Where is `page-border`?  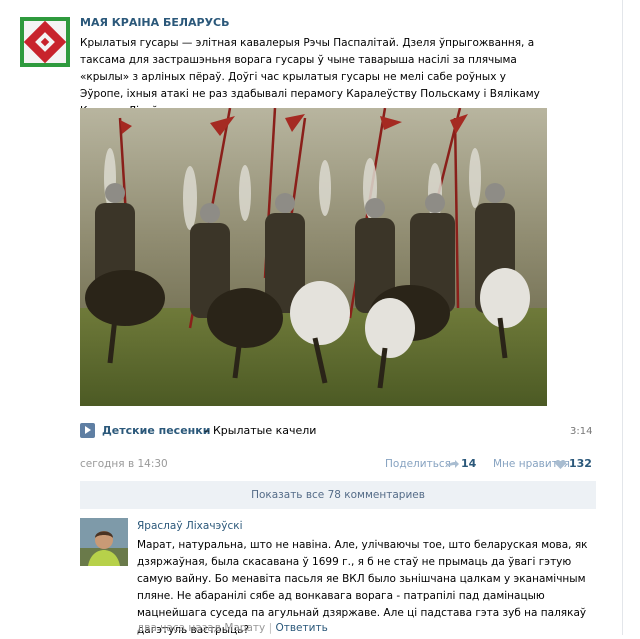 page-border is located at coordinates (622, 317).